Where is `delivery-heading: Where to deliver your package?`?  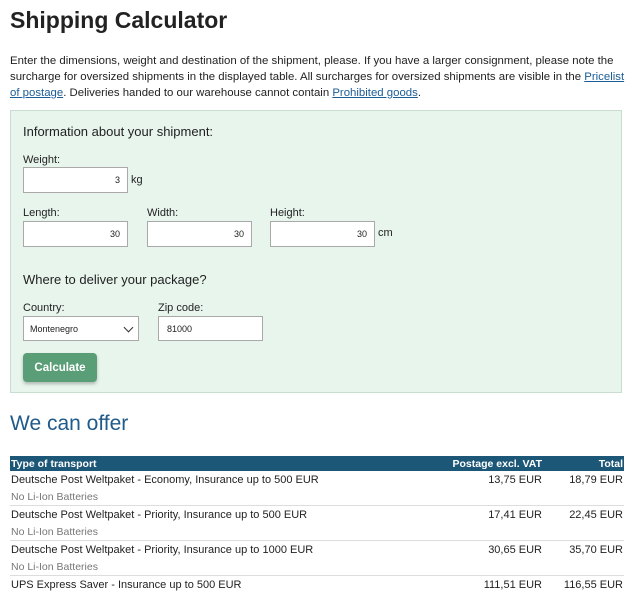
delivery-heading: Where to deliver your package? is located at coordinates (115, 279).